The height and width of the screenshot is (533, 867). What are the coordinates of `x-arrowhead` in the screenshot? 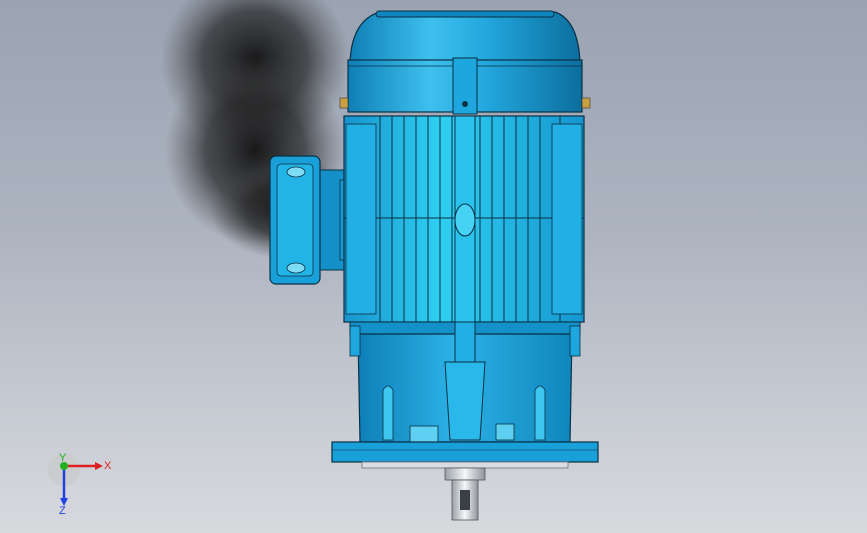 It's located at (99, 466).